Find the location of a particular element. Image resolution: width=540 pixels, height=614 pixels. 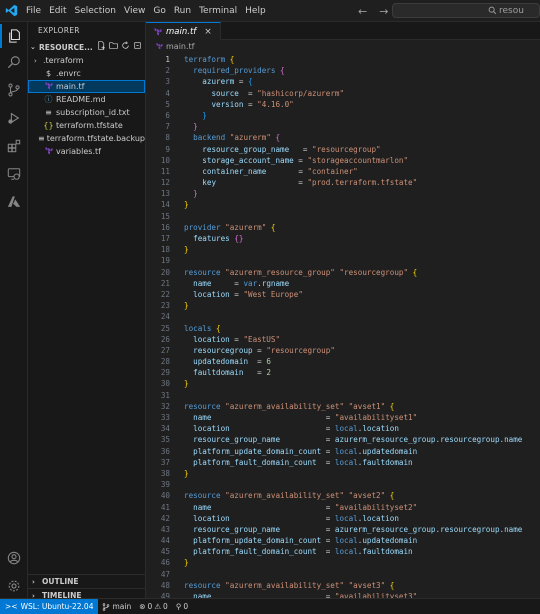

code-line: 1 terraform { is located at coordinates (343, 59).